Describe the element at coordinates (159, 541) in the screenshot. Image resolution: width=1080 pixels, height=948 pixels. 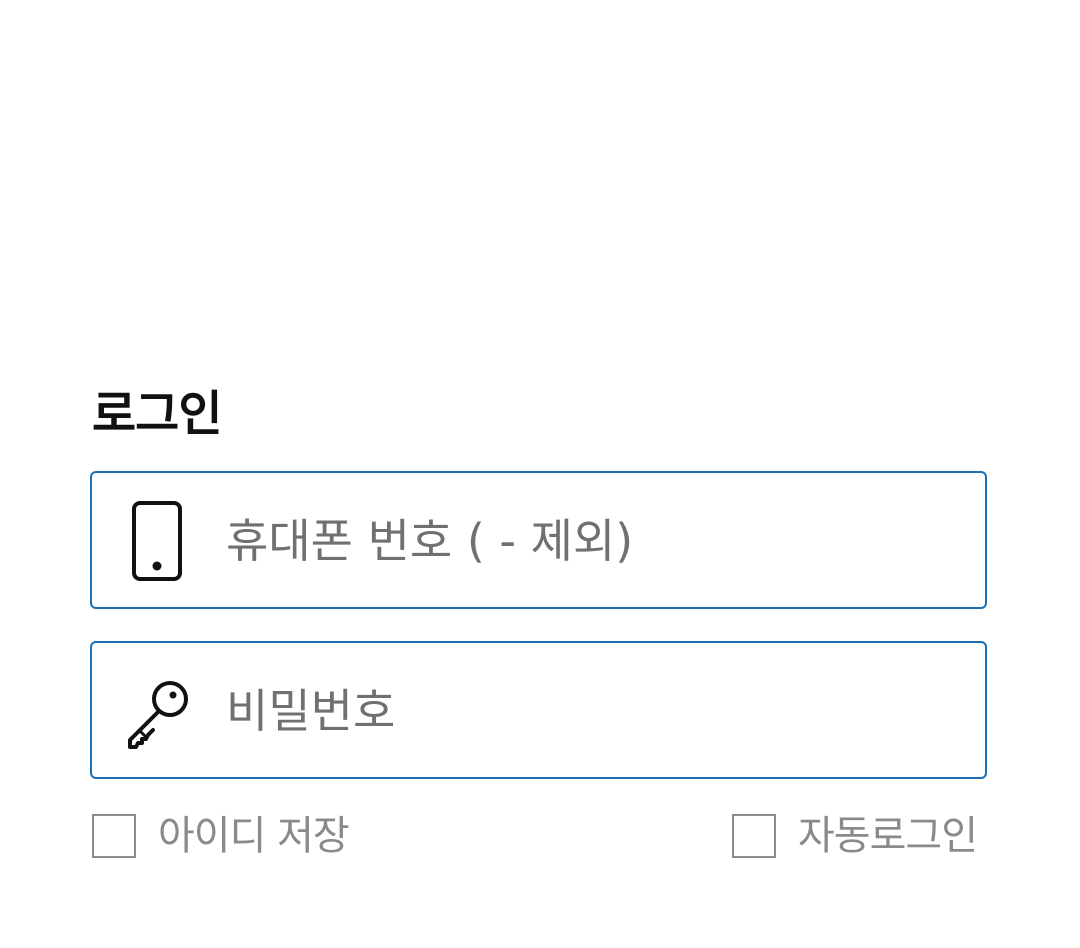
I see `smartphone-icon` at that location.